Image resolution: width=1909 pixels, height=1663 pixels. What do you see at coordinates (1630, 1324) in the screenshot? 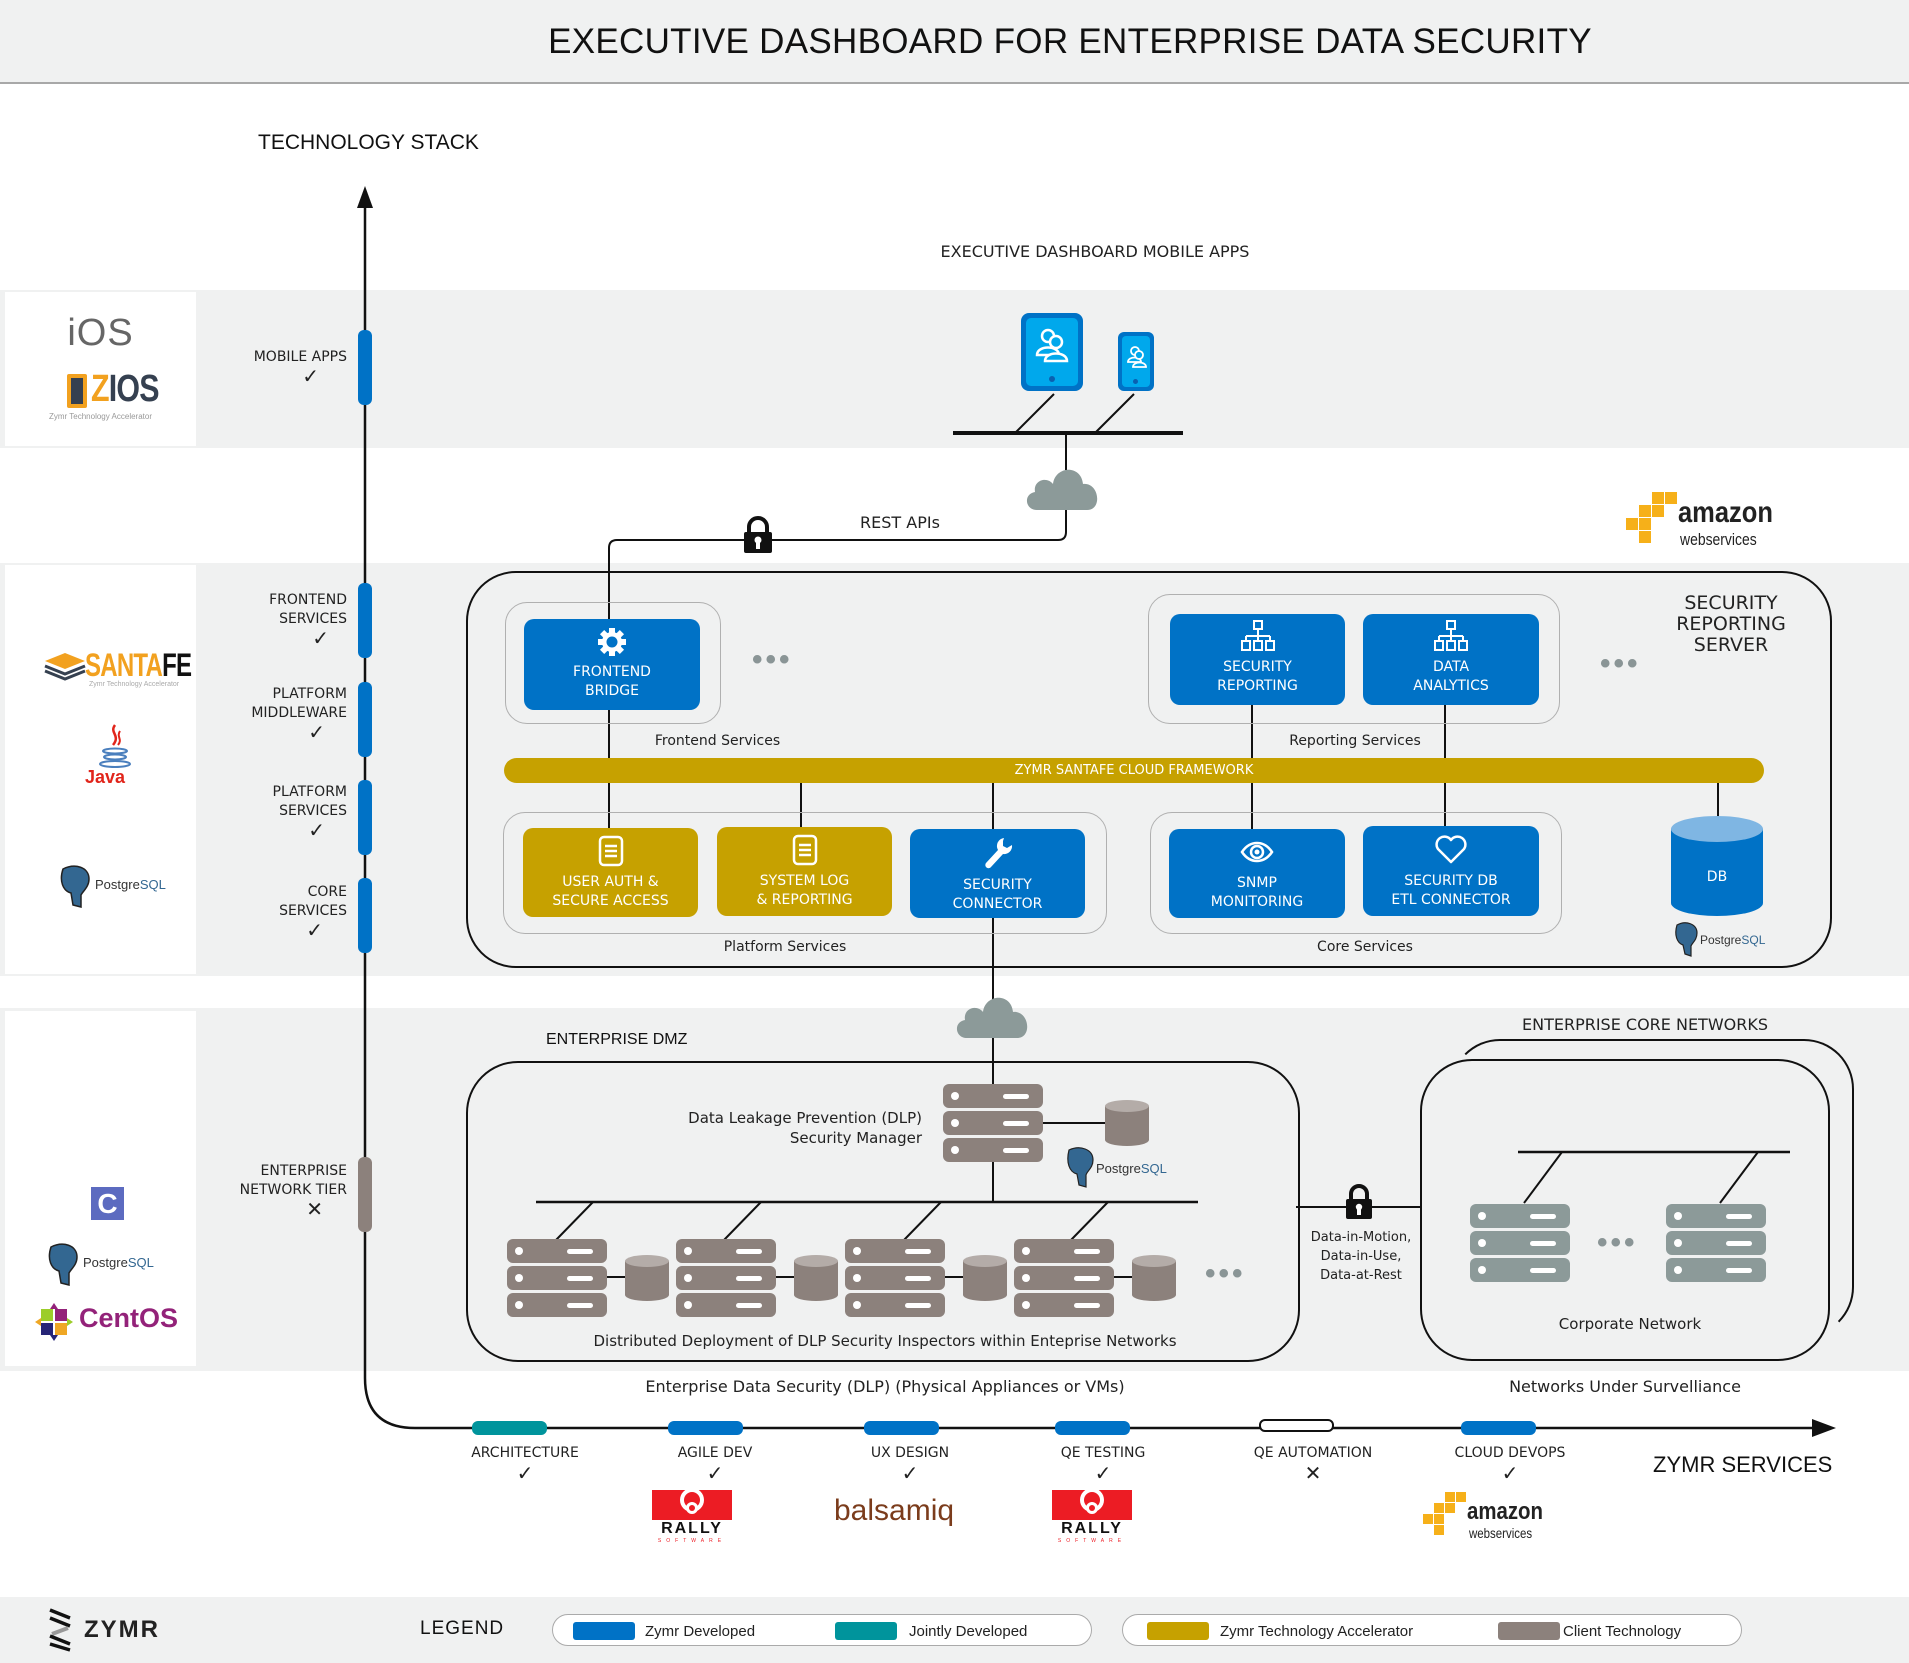
I see `corporate-network-label: Corporate Network` at bounding box center [1630, 1324].